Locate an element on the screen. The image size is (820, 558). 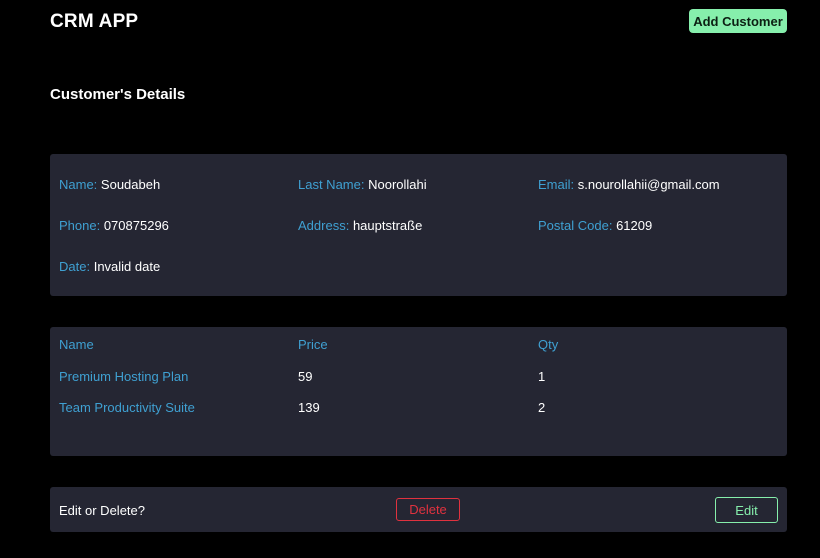
phone-field: Phone: 070875296 is located at coordinates (114, 225).